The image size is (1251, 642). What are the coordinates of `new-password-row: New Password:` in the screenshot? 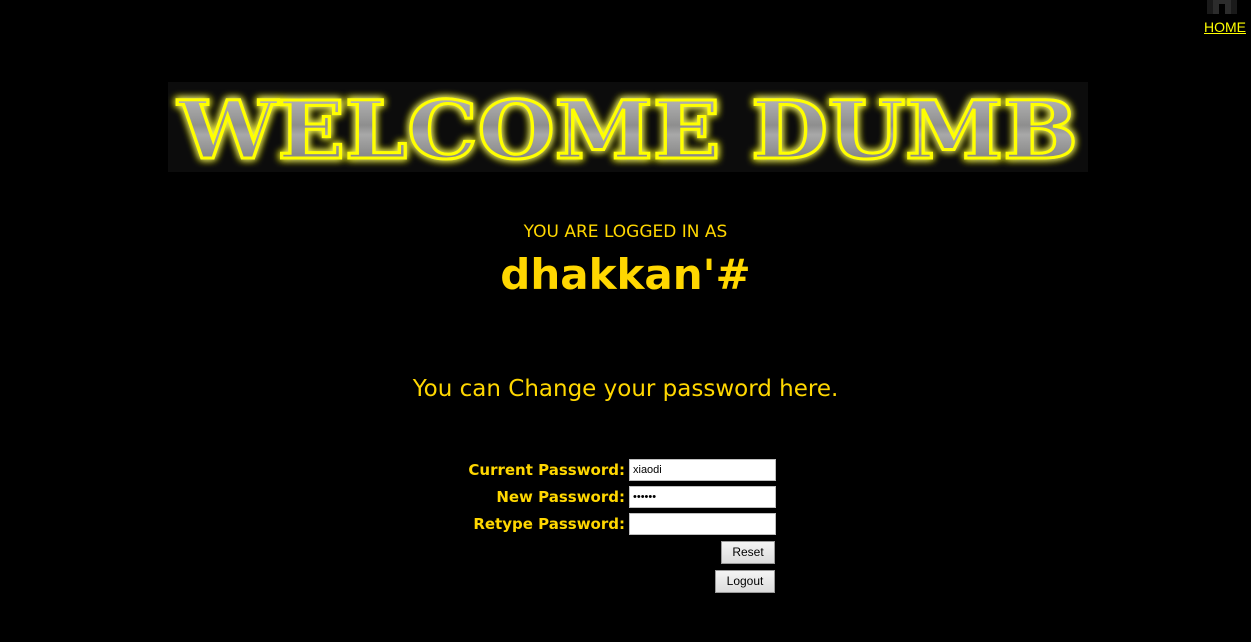 It's located at (598, 498).